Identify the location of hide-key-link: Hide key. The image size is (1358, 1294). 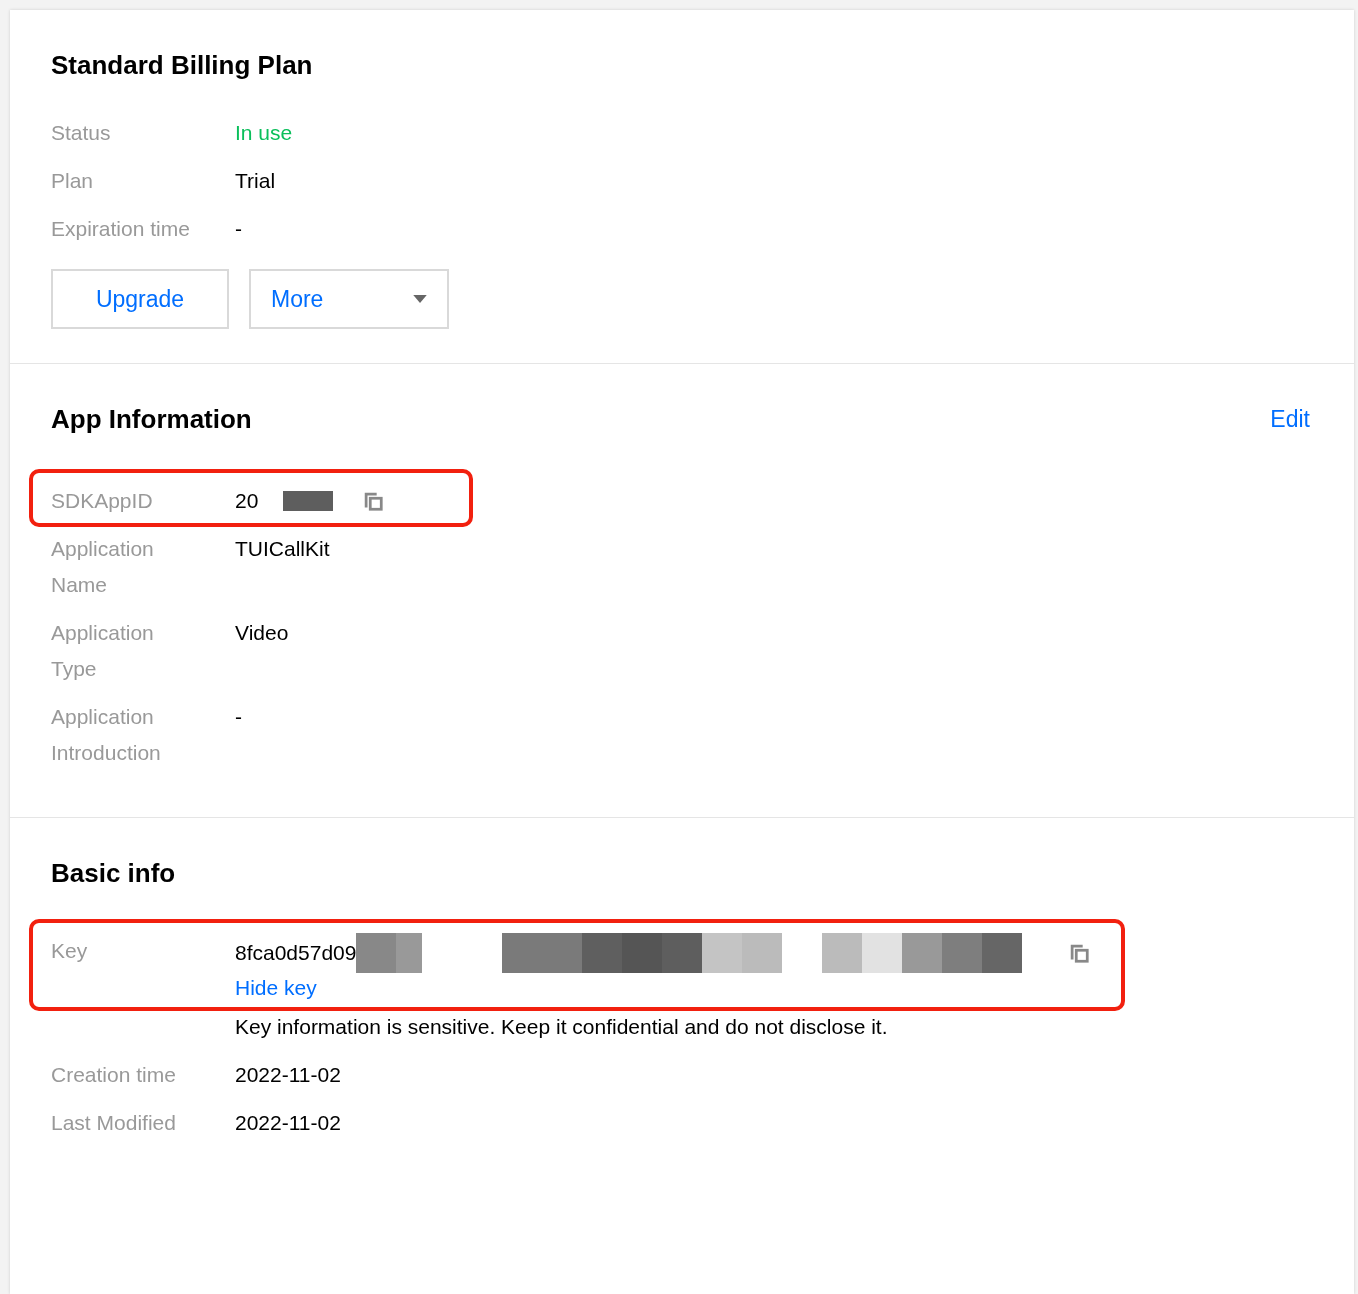
(663, 988).